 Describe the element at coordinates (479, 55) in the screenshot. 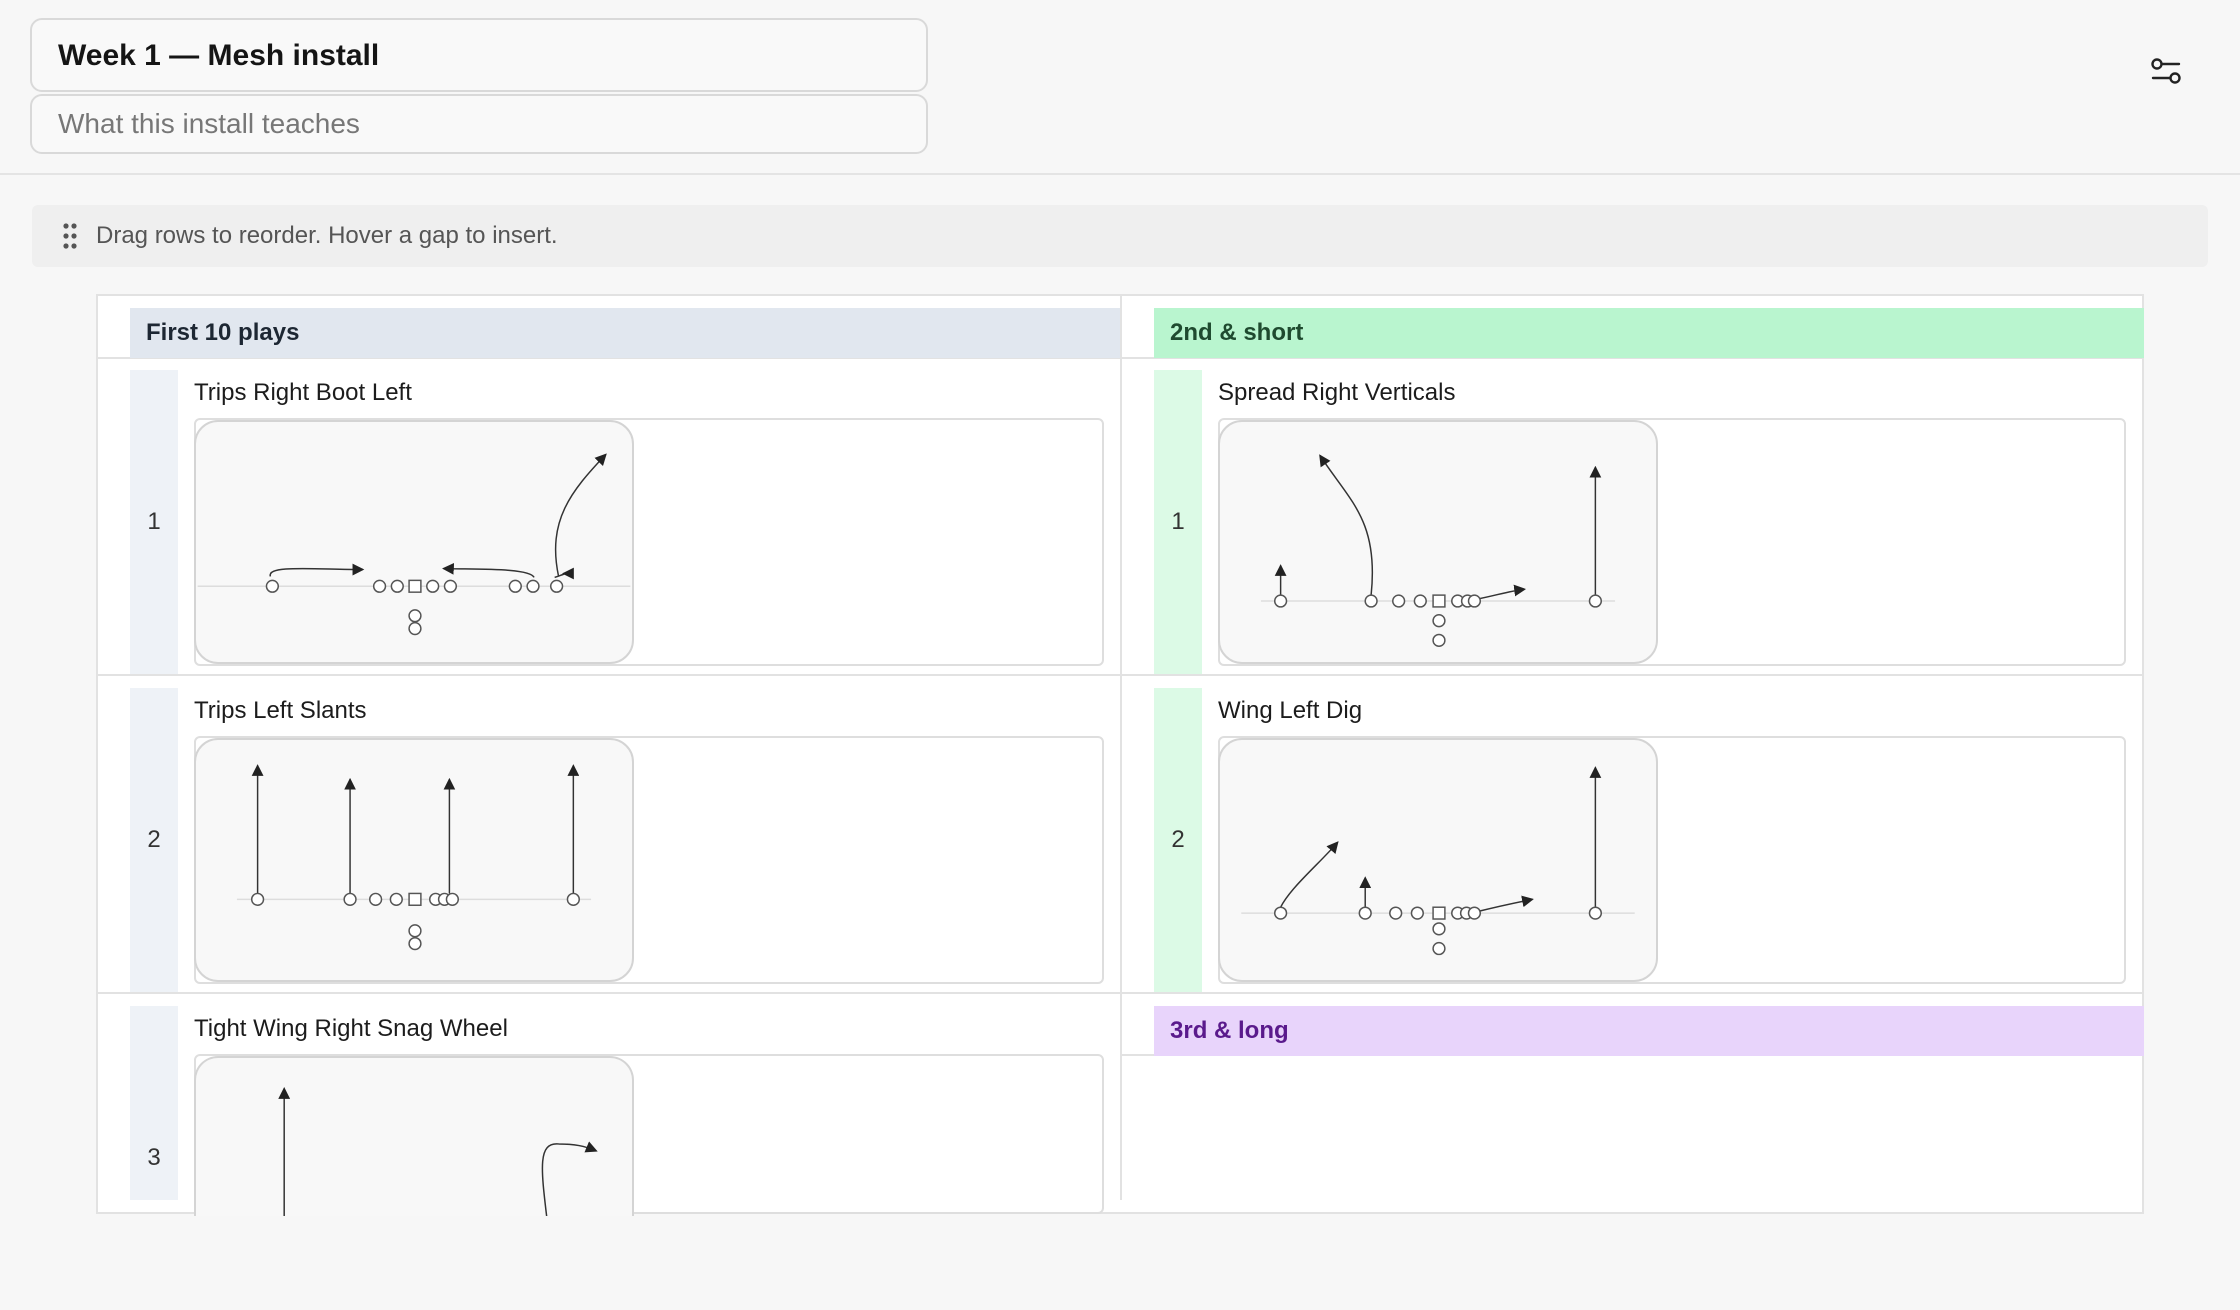

I see `install-title-input: Week 1 — Mesh install` at that location.